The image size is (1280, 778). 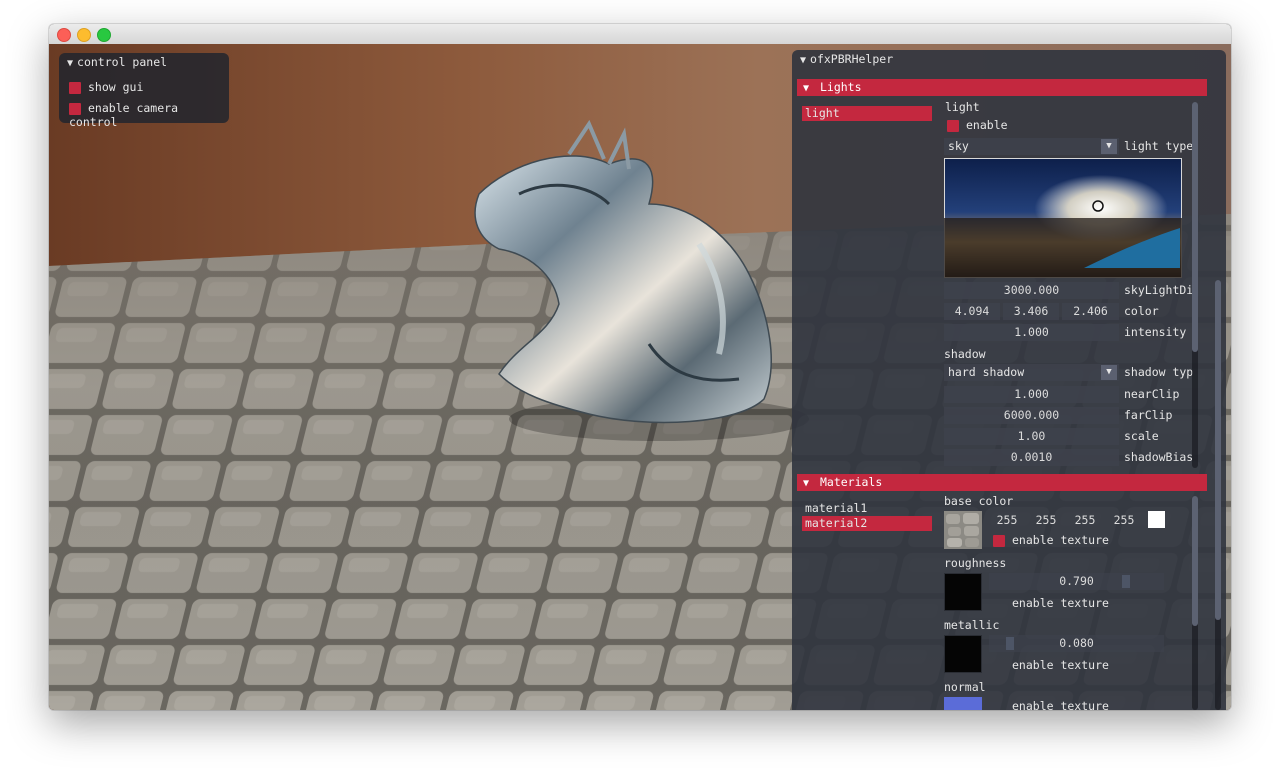 I want to click on shadow-type-dropdown: hard shadow ▼, so click(x=1031, y=372).